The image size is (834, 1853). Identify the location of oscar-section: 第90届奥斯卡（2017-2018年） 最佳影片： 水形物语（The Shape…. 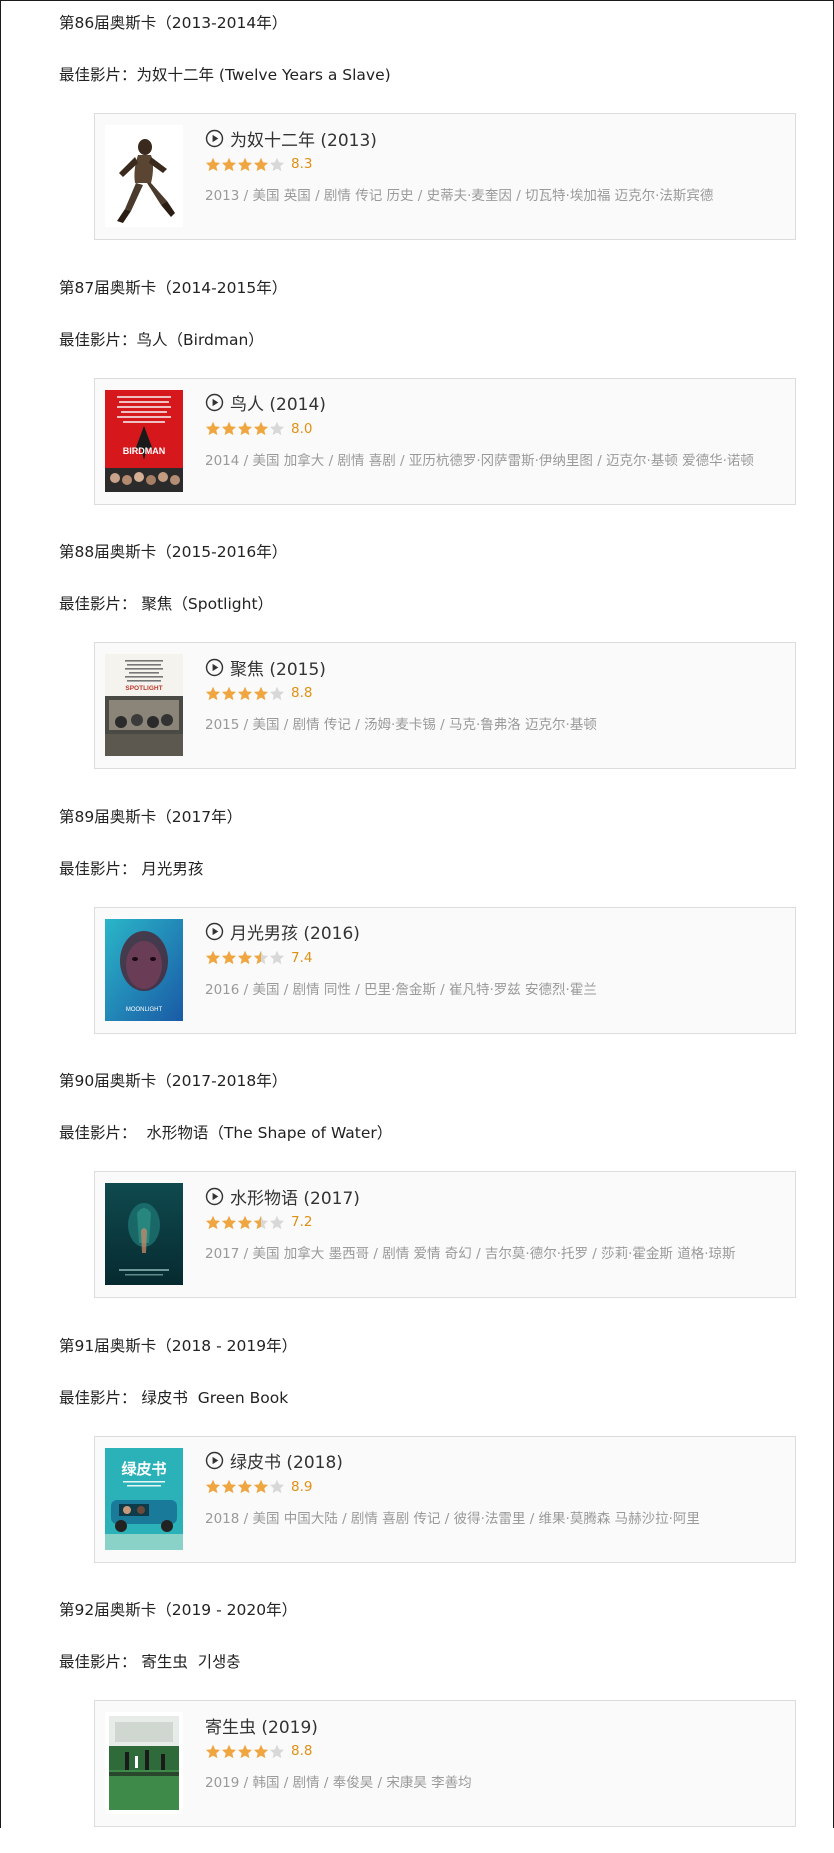
(429, 1191).